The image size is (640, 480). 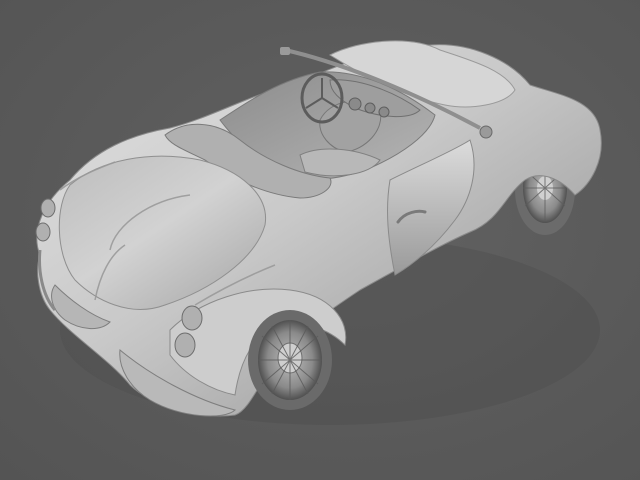 What do you see at coordinates (290, 360) in the screenshot?
I see `front-wheel` at bounding box center [290, 360].